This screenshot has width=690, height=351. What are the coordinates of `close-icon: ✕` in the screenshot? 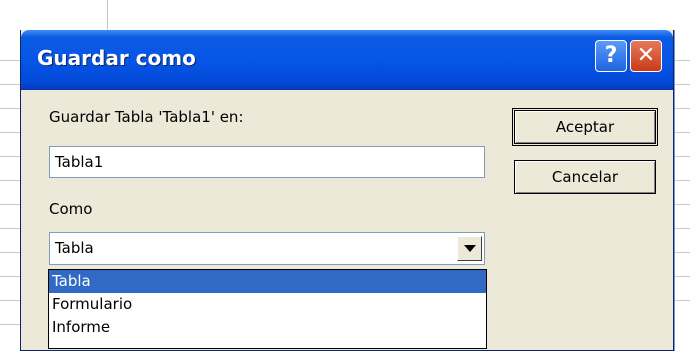 It's located at (646, 56).